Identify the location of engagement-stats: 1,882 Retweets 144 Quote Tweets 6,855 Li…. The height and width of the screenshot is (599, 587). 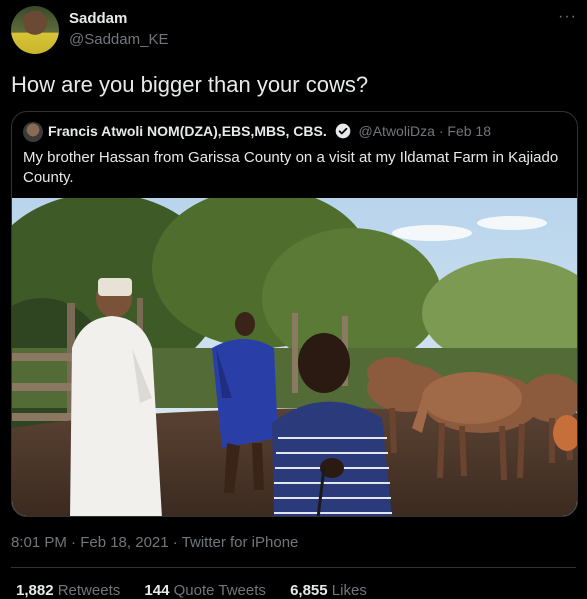
(201, 590).